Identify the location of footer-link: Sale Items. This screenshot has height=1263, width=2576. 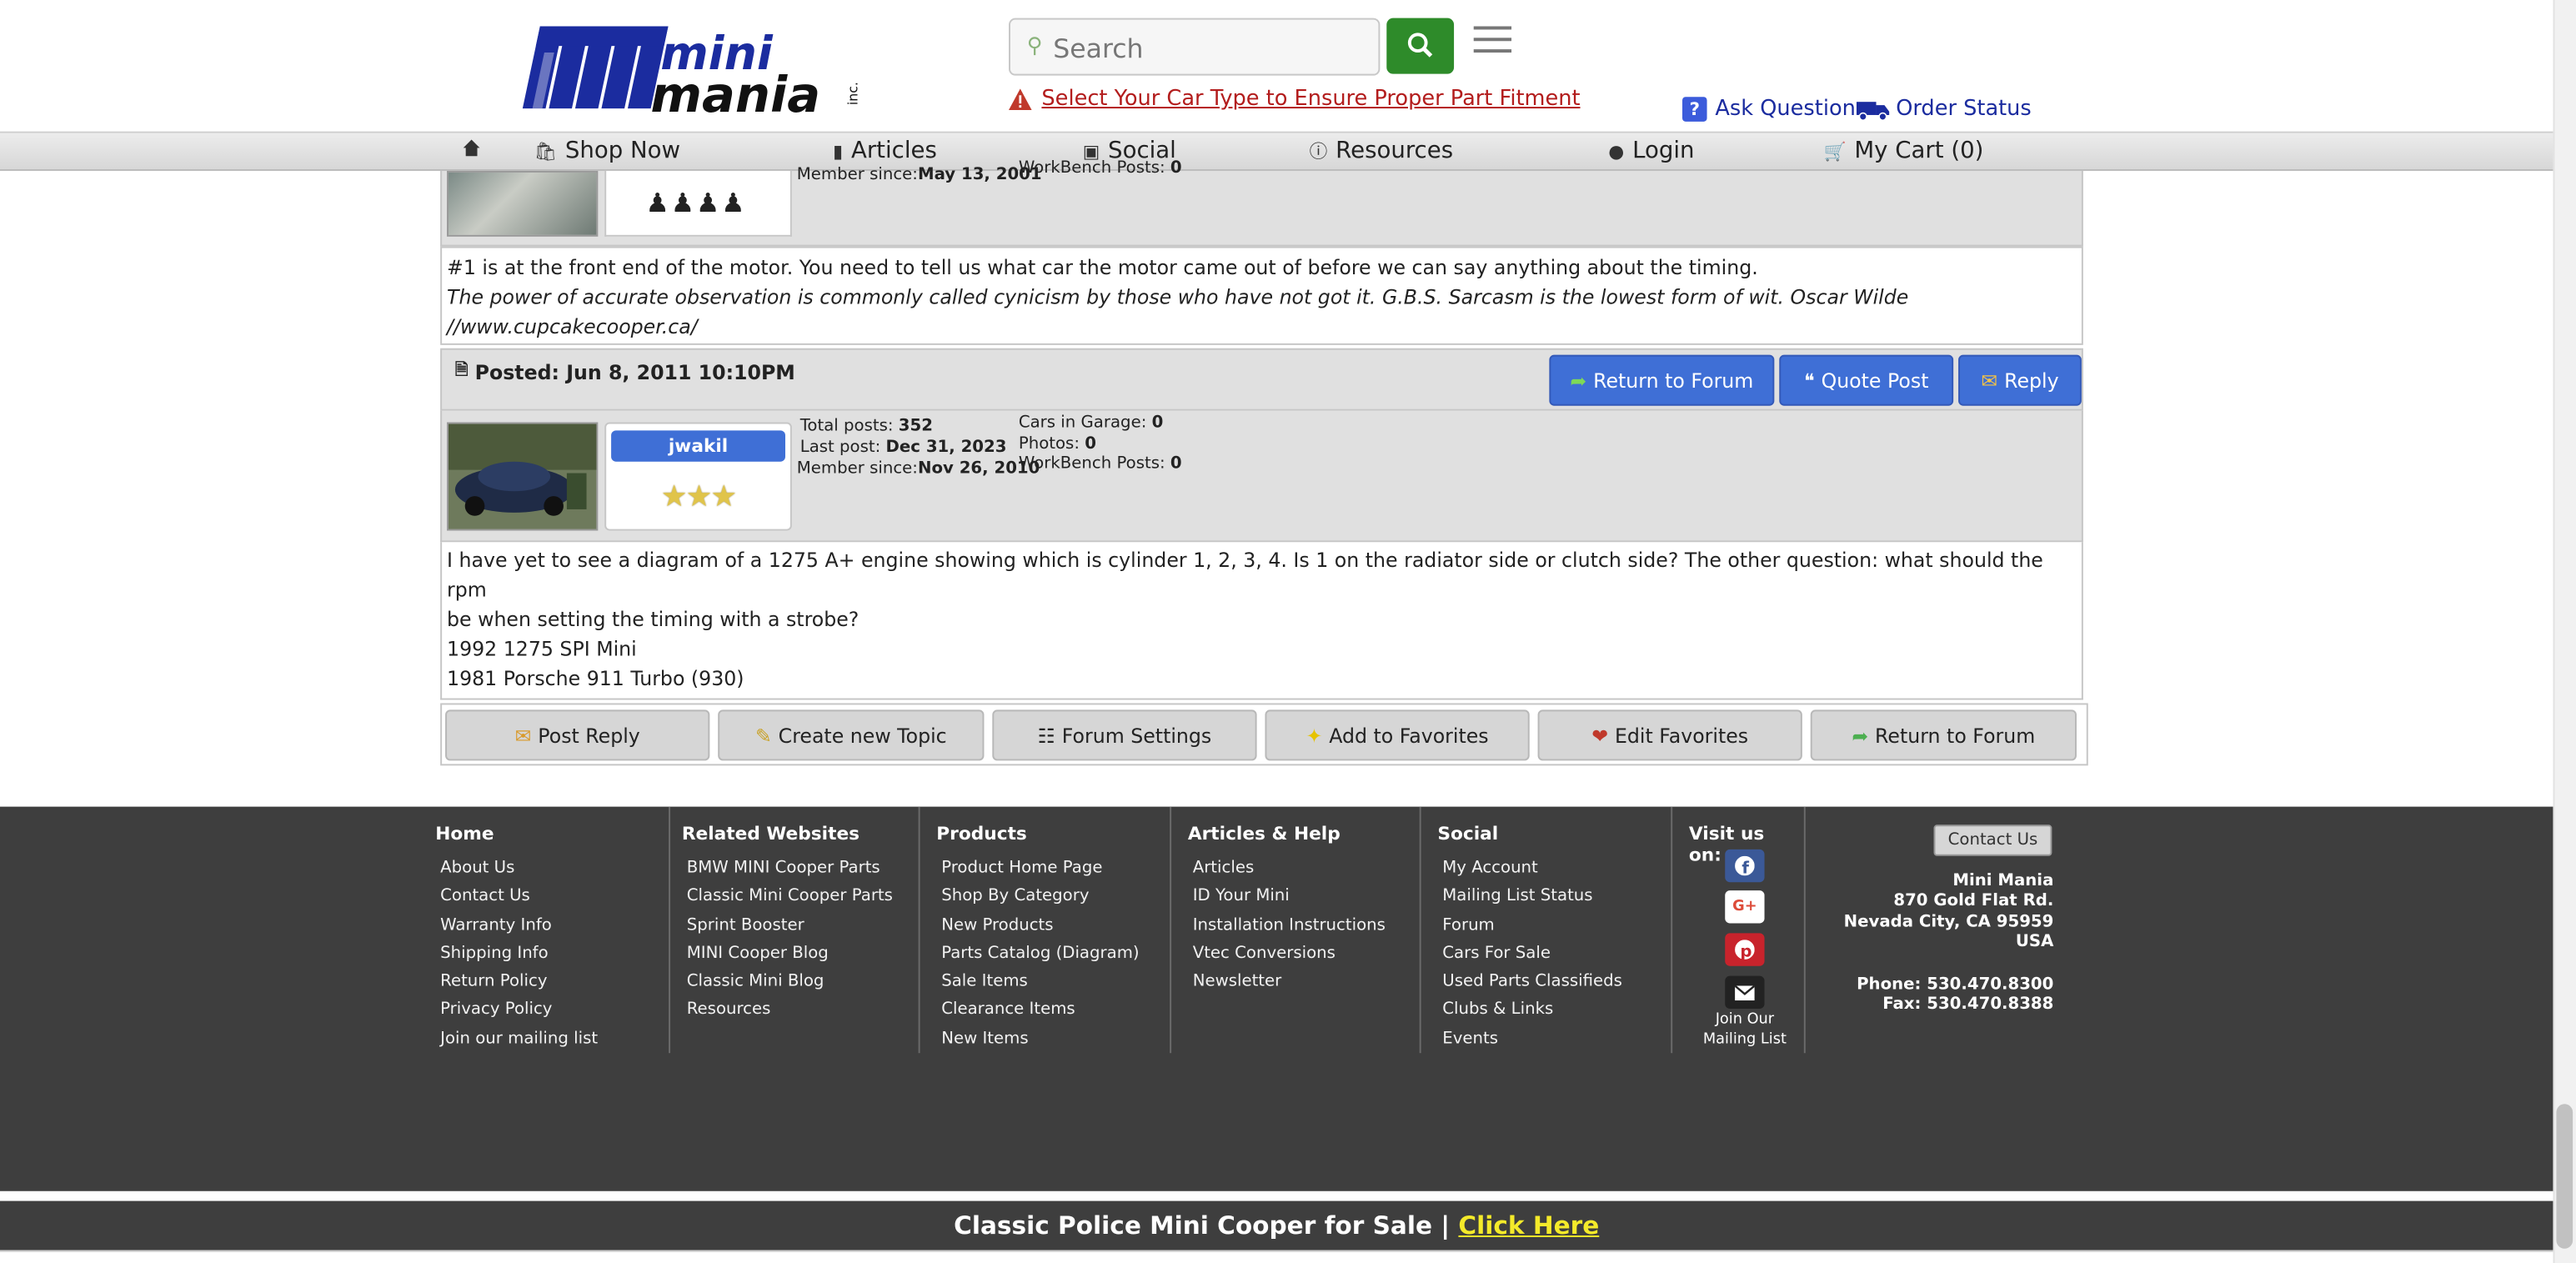
(1037, 982).